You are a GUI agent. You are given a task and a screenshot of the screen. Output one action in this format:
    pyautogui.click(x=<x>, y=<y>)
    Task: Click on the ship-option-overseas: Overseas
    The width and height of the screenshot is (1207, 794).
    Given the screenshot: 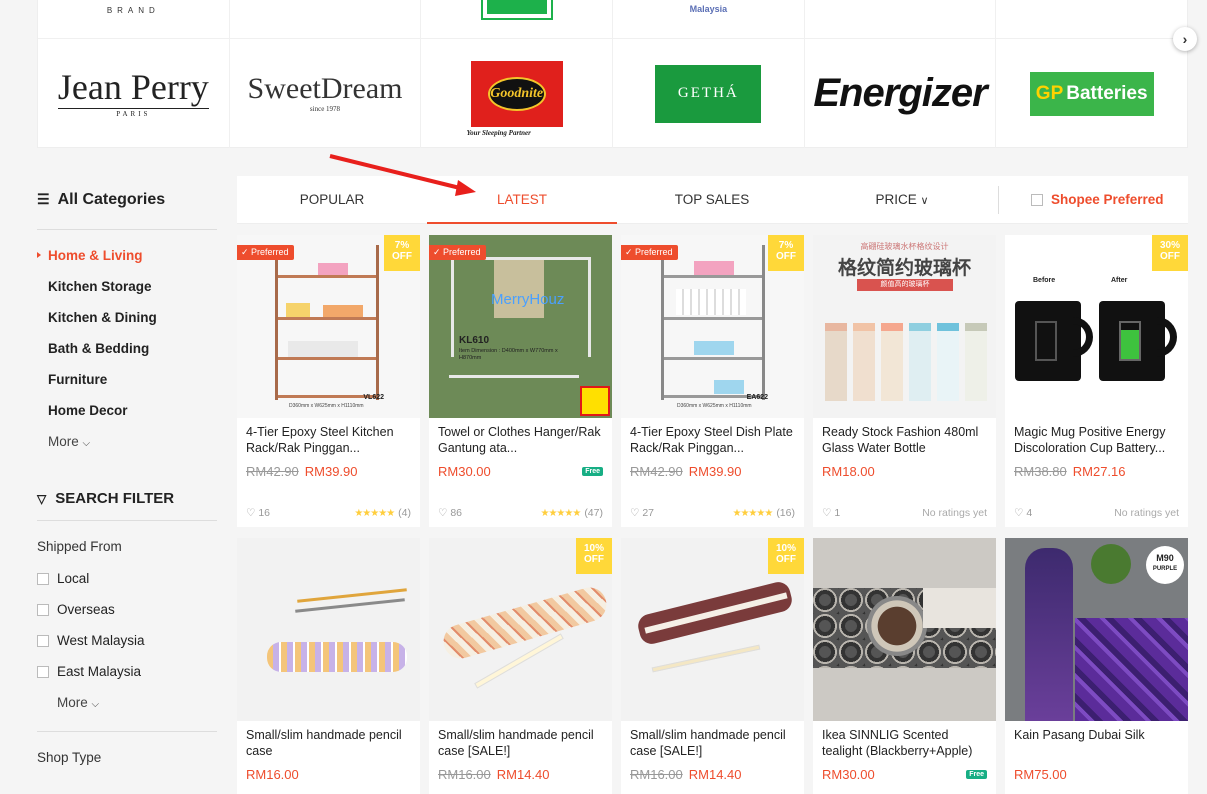 What is the action you would take?
    pyautogui.click(x=127, y=609)
    